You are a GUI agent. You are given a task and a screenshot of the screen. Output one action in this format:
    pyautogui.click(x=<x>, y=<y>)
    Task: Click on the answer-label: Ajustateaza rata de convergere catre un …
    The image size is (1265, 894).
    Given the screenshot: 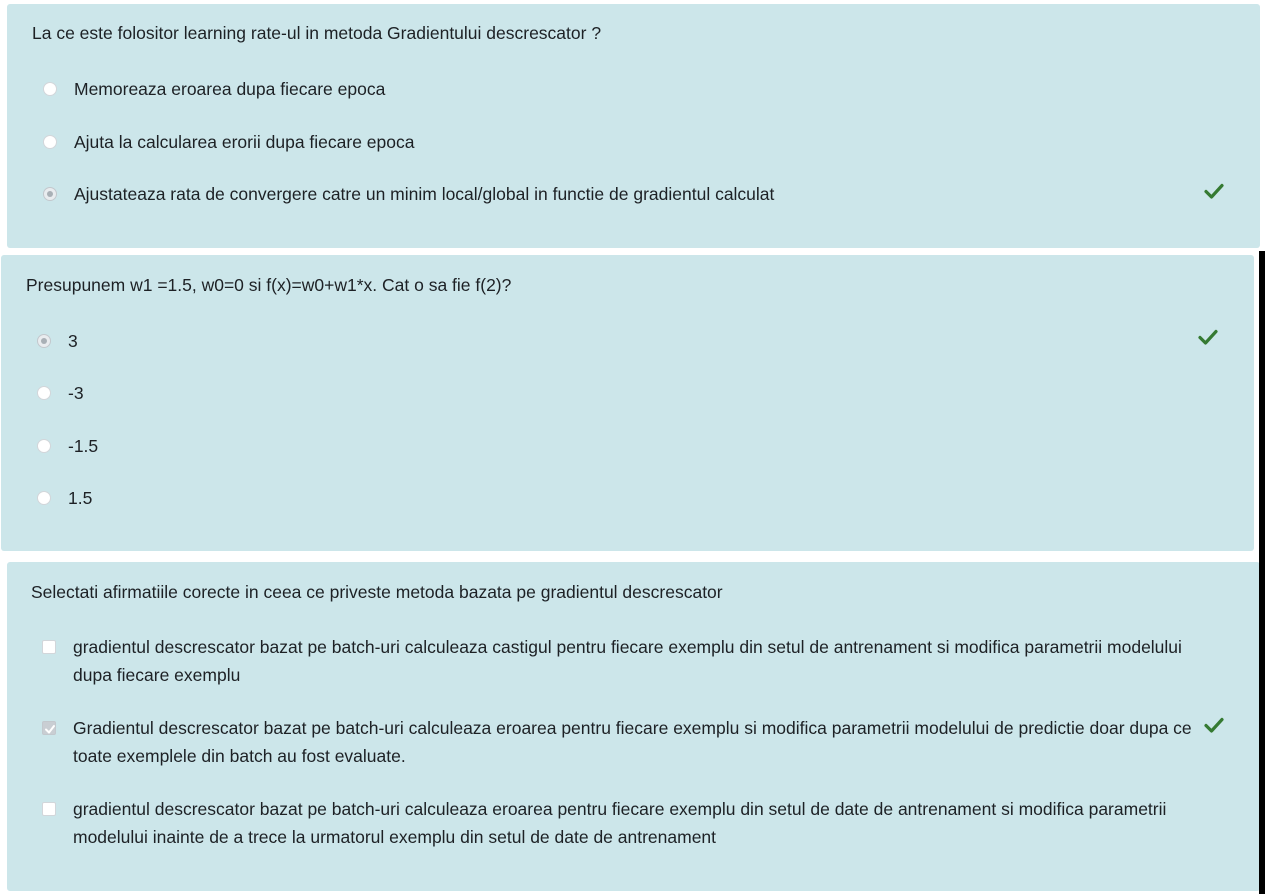 What is the action you would take?
    pyautogui.click(x=424, y=194)
    